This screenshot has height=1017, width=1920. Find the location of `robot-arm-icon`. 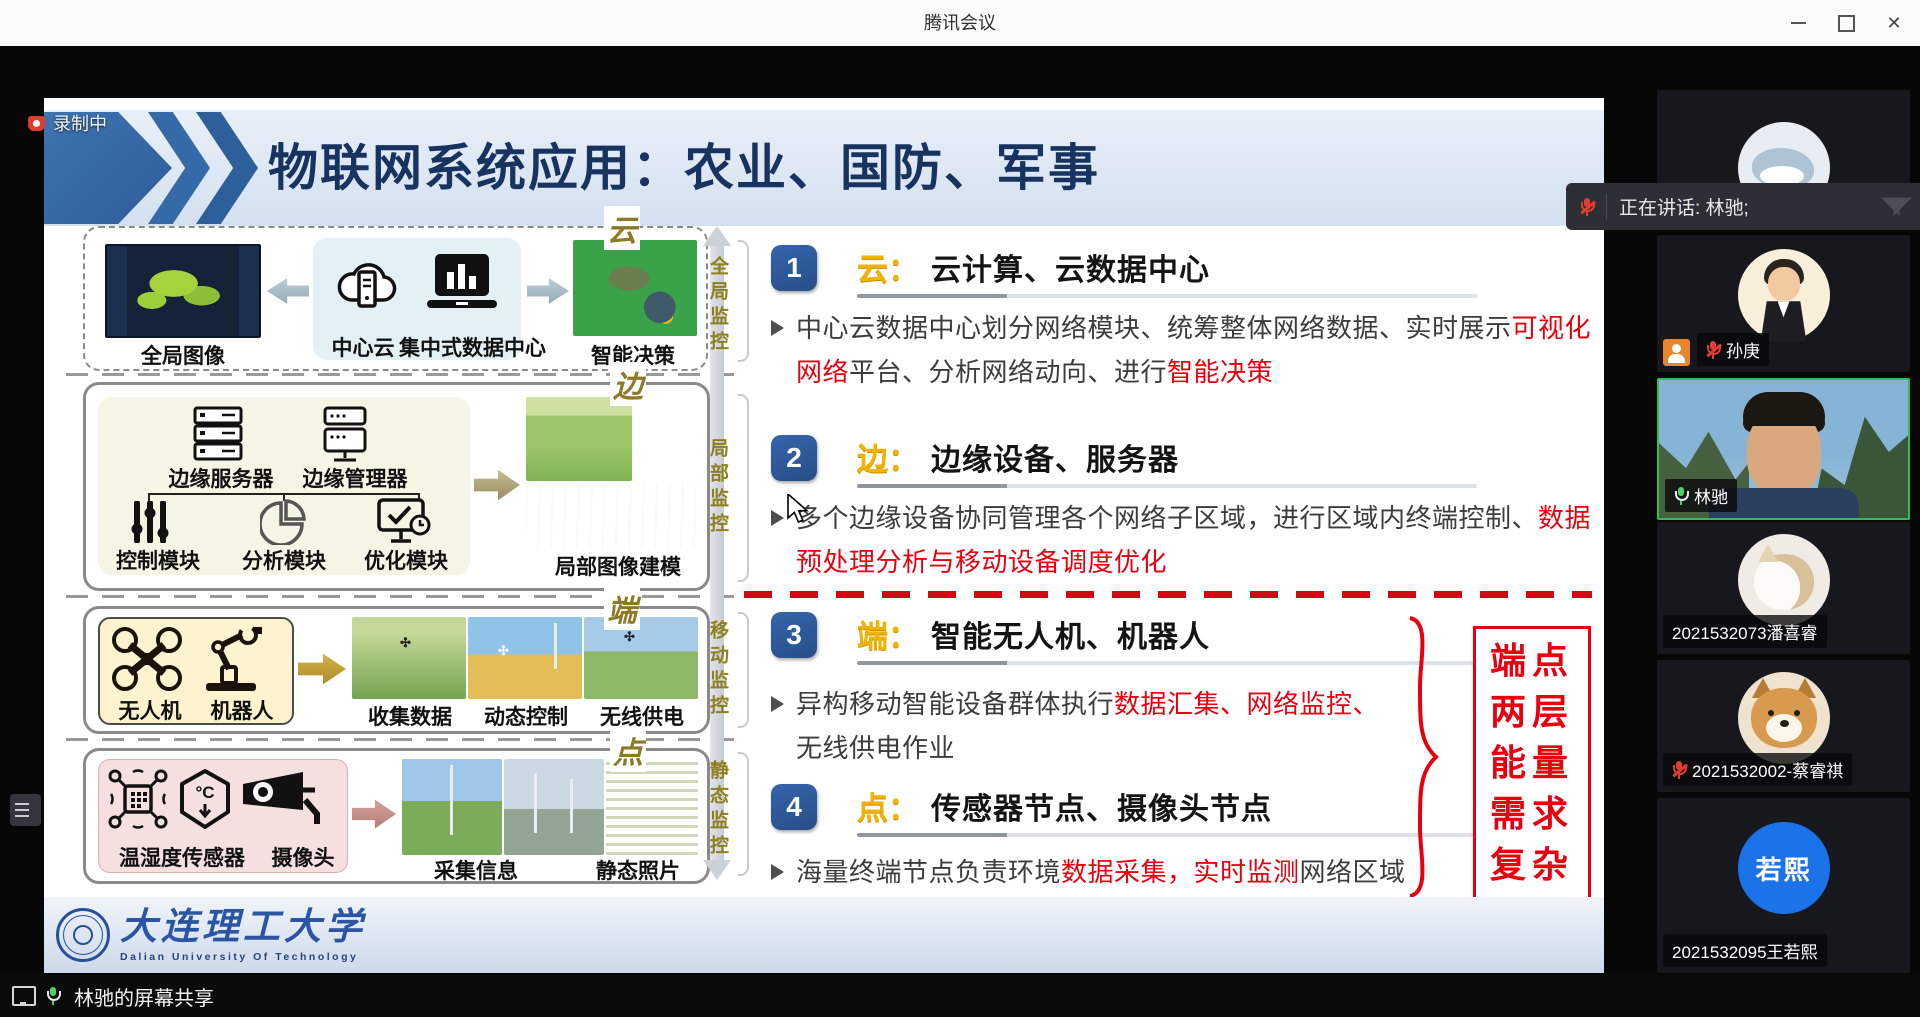

robot-arm-icon is located at coordinates (234, 658).